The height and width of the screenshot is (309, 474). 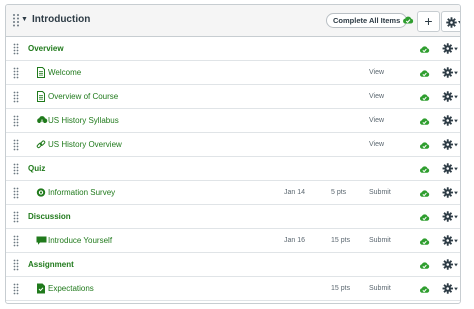 I want to click on item-title-link: US History Overview, so click(x=85, y=144).